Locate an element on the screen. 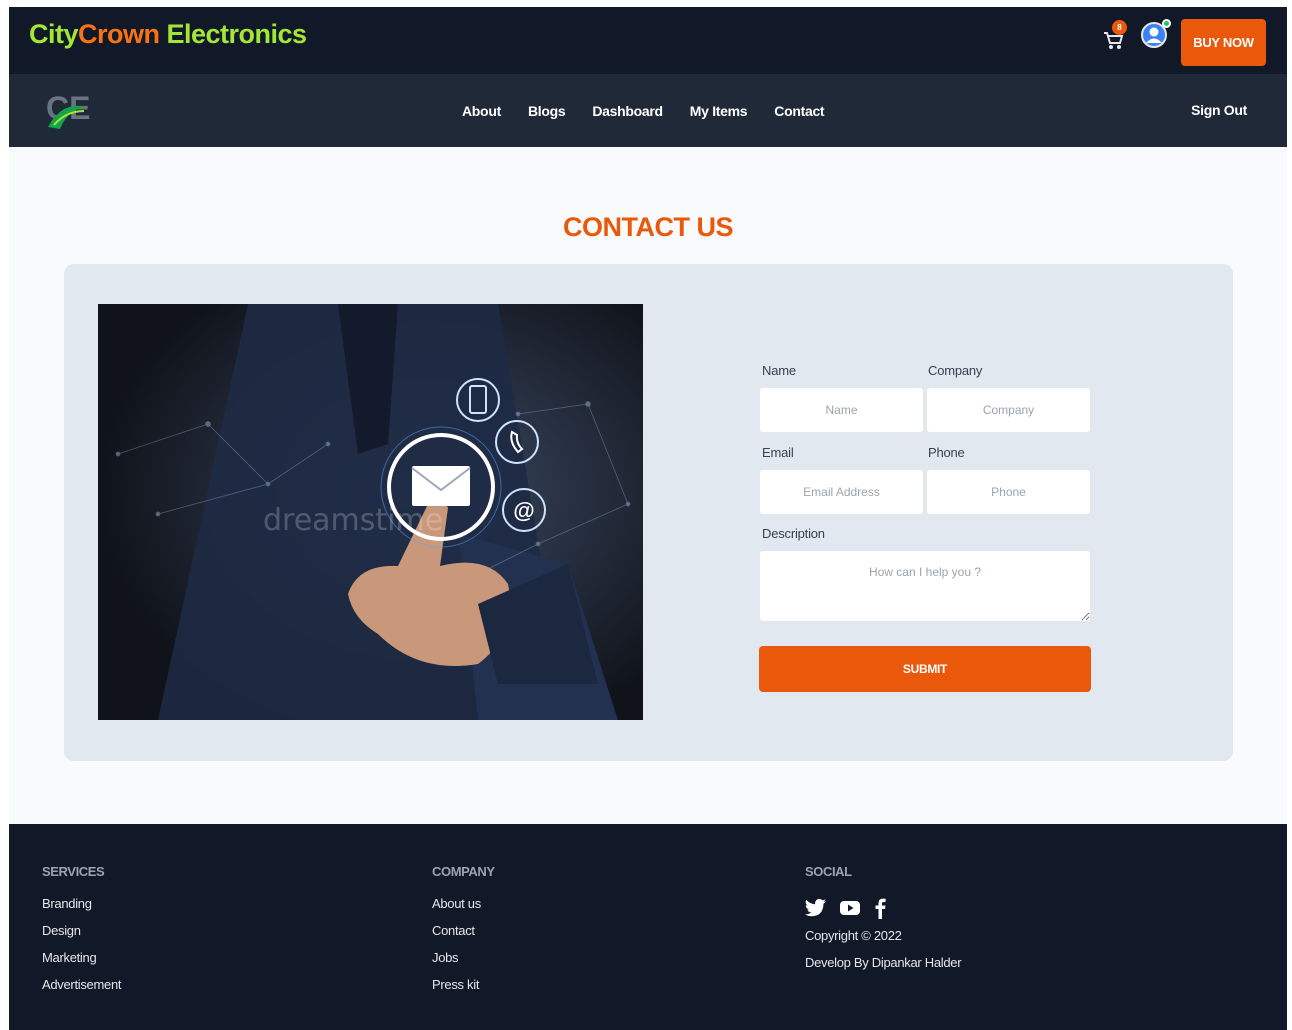  nav-dashboard: Dashboard is located at coordinates (627, 111).